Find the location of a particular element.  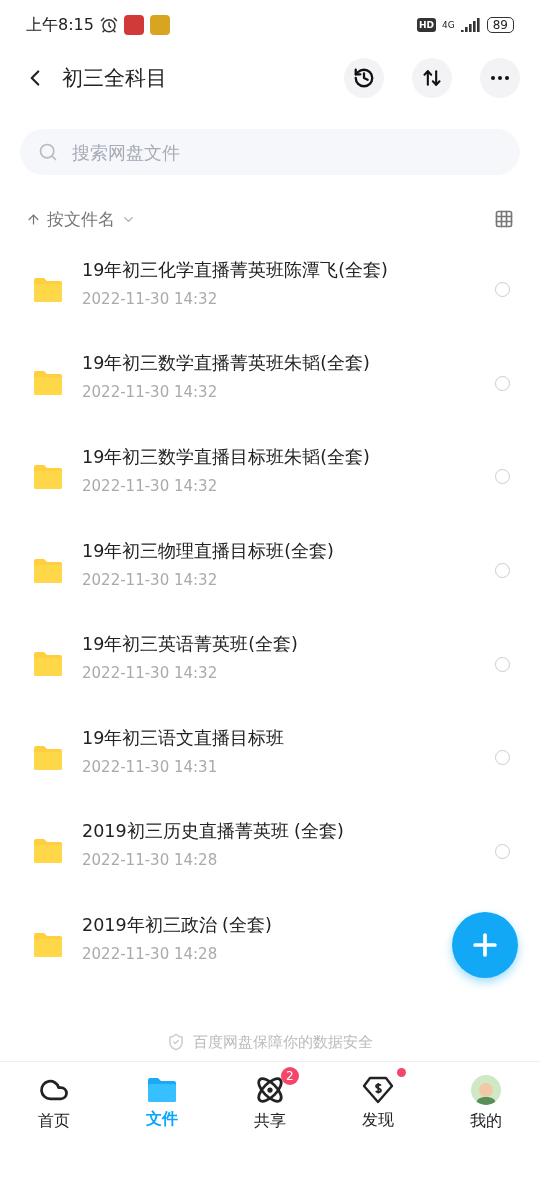

more-button is located at coordinates (500, 77).